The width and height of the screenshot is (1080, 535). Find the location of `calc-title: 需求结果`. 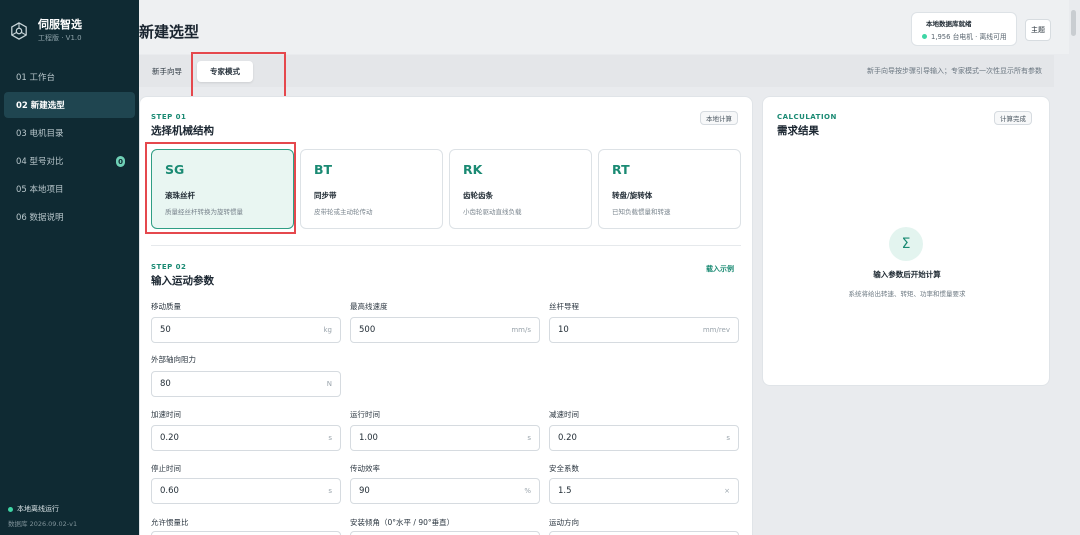

calc-title: 需求结果 is located at coordinates (798, 131).